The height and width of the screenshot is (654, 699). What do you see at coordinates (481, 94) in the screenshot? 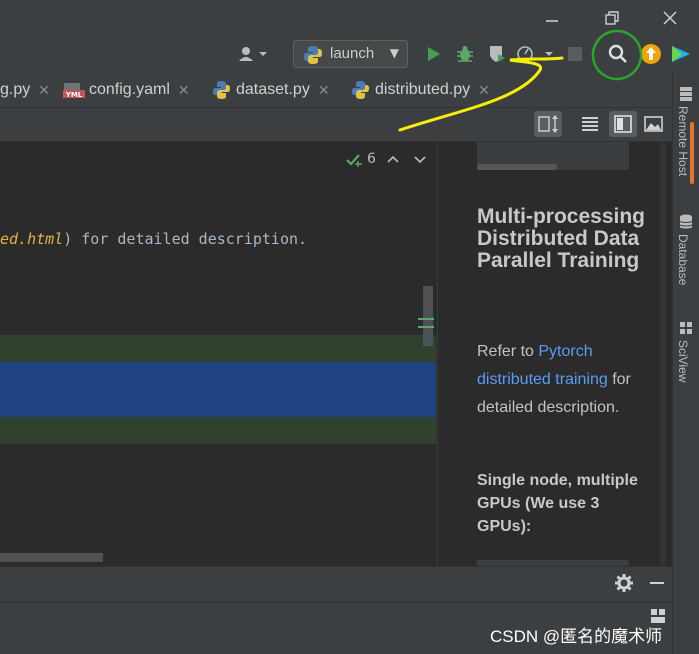
I see `annotation-yellow-arrow` at bounding box center [481, 94].